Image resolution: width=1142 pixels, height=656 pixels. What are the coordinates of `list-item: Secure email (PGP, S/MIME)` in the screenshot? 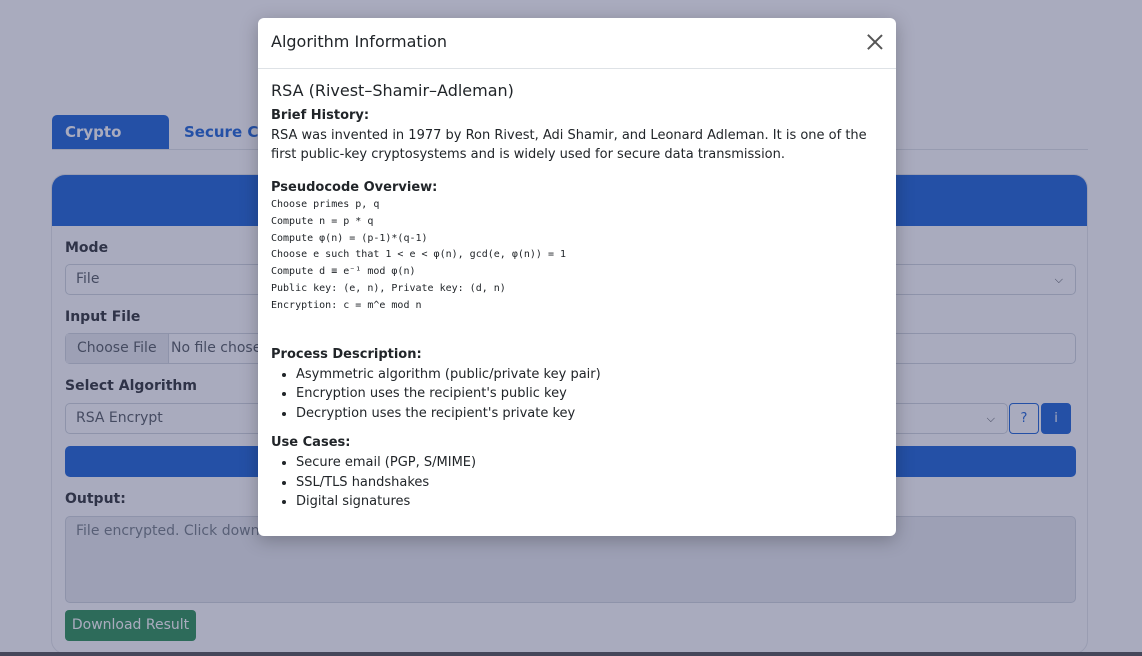 It's located at (589, 463).